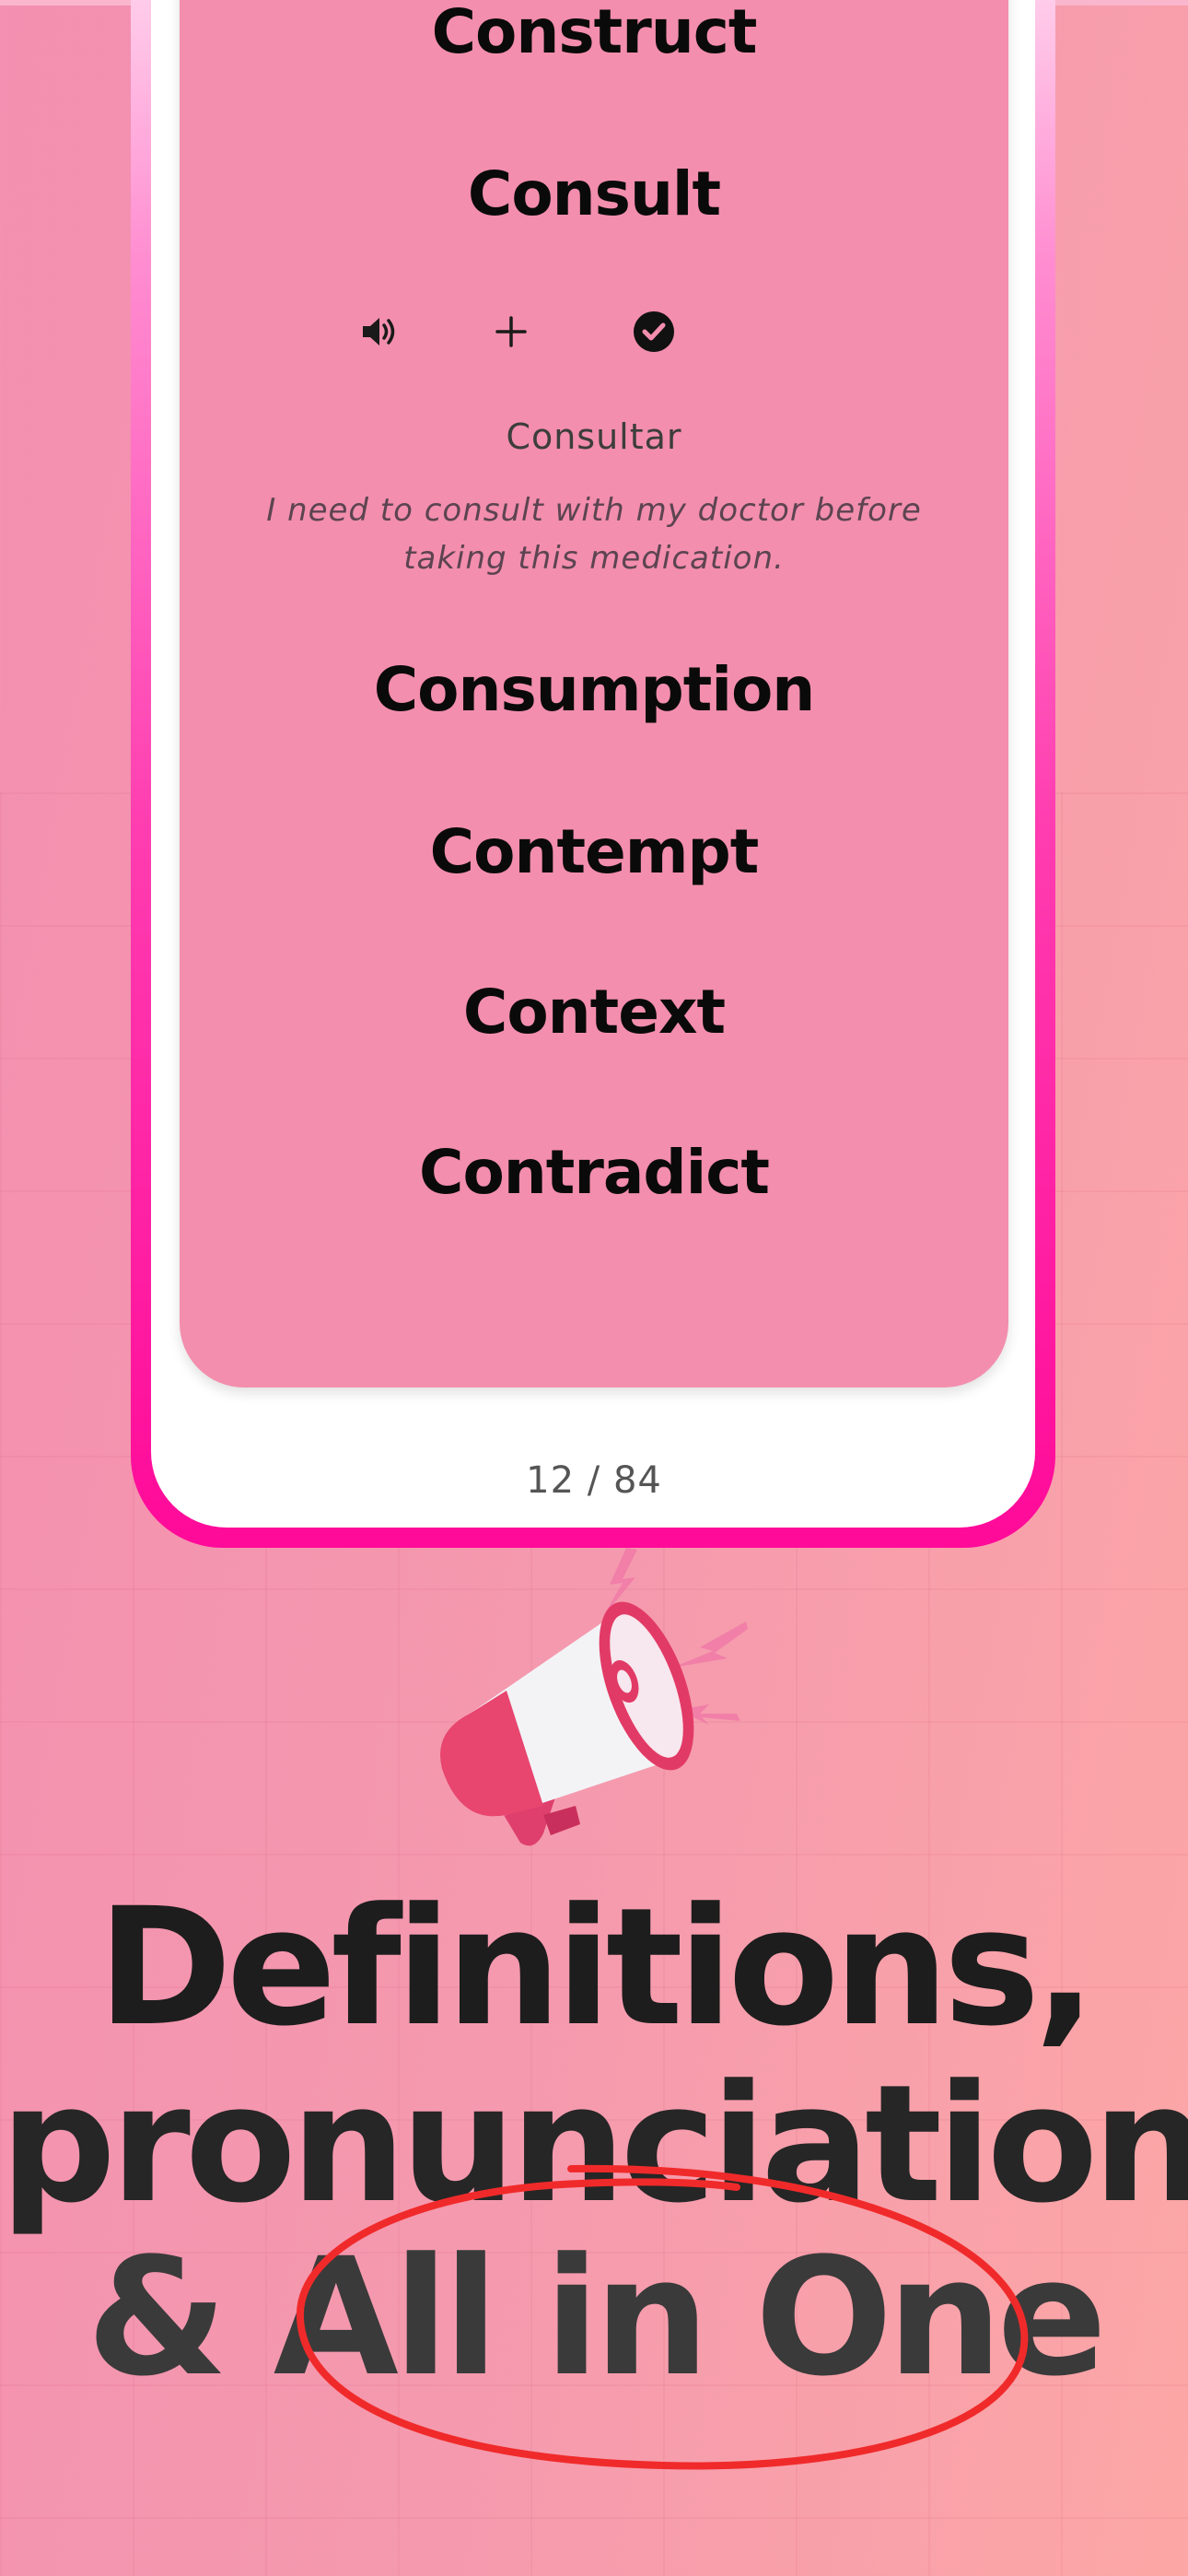 This screenshot has height=2576, width=1188. I want to click on word-item-contradict: Contradict, so click(594, 1172).